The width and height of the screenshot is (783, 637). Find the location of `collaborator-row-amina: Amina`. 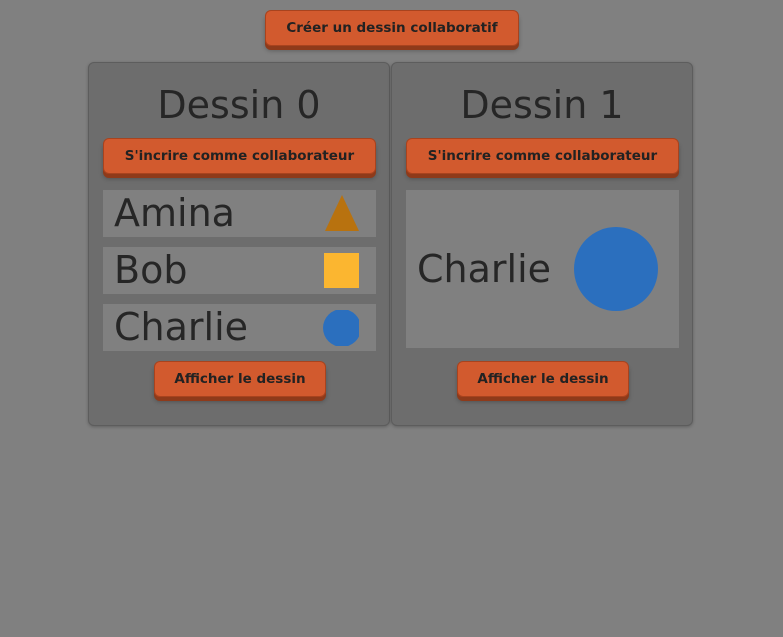

collaborator-row-amina: Amina is located at coordinates (239, 213).